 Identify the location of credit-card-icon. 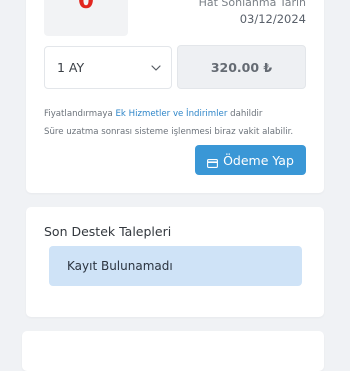
(213, 162).